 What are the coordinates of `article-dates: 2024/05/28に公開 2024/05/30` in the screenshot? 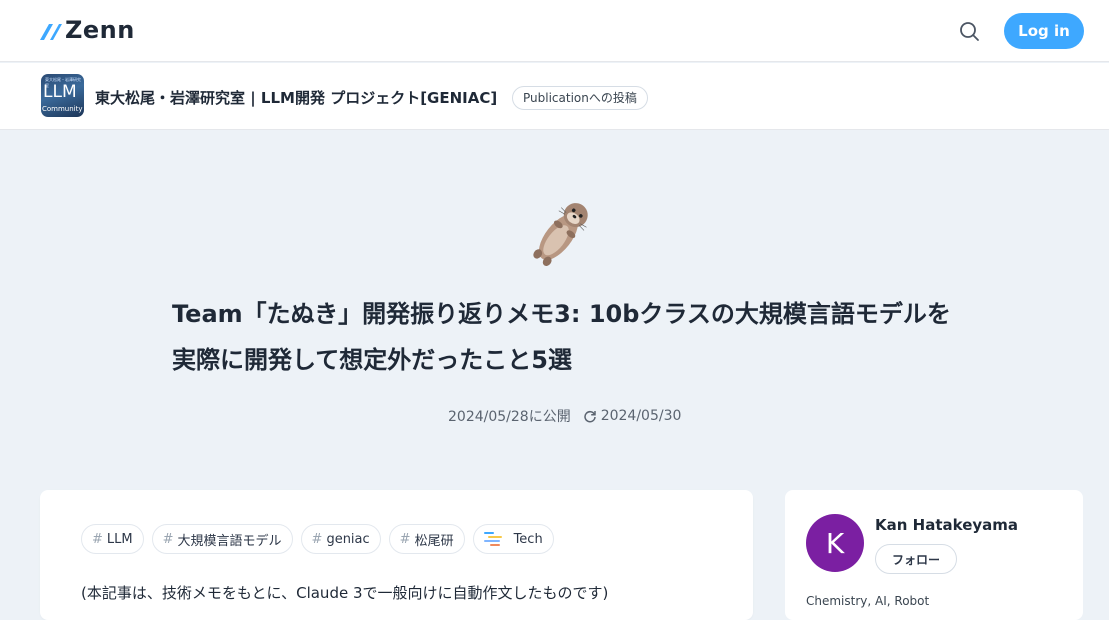 It's located at (564, 416).